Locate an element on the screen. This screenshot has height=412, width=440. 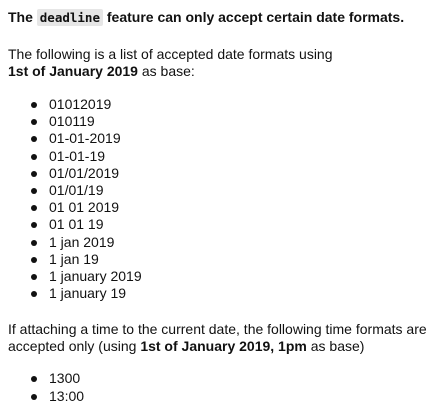
heading-prefix: The is located at coordinates (20, 17).